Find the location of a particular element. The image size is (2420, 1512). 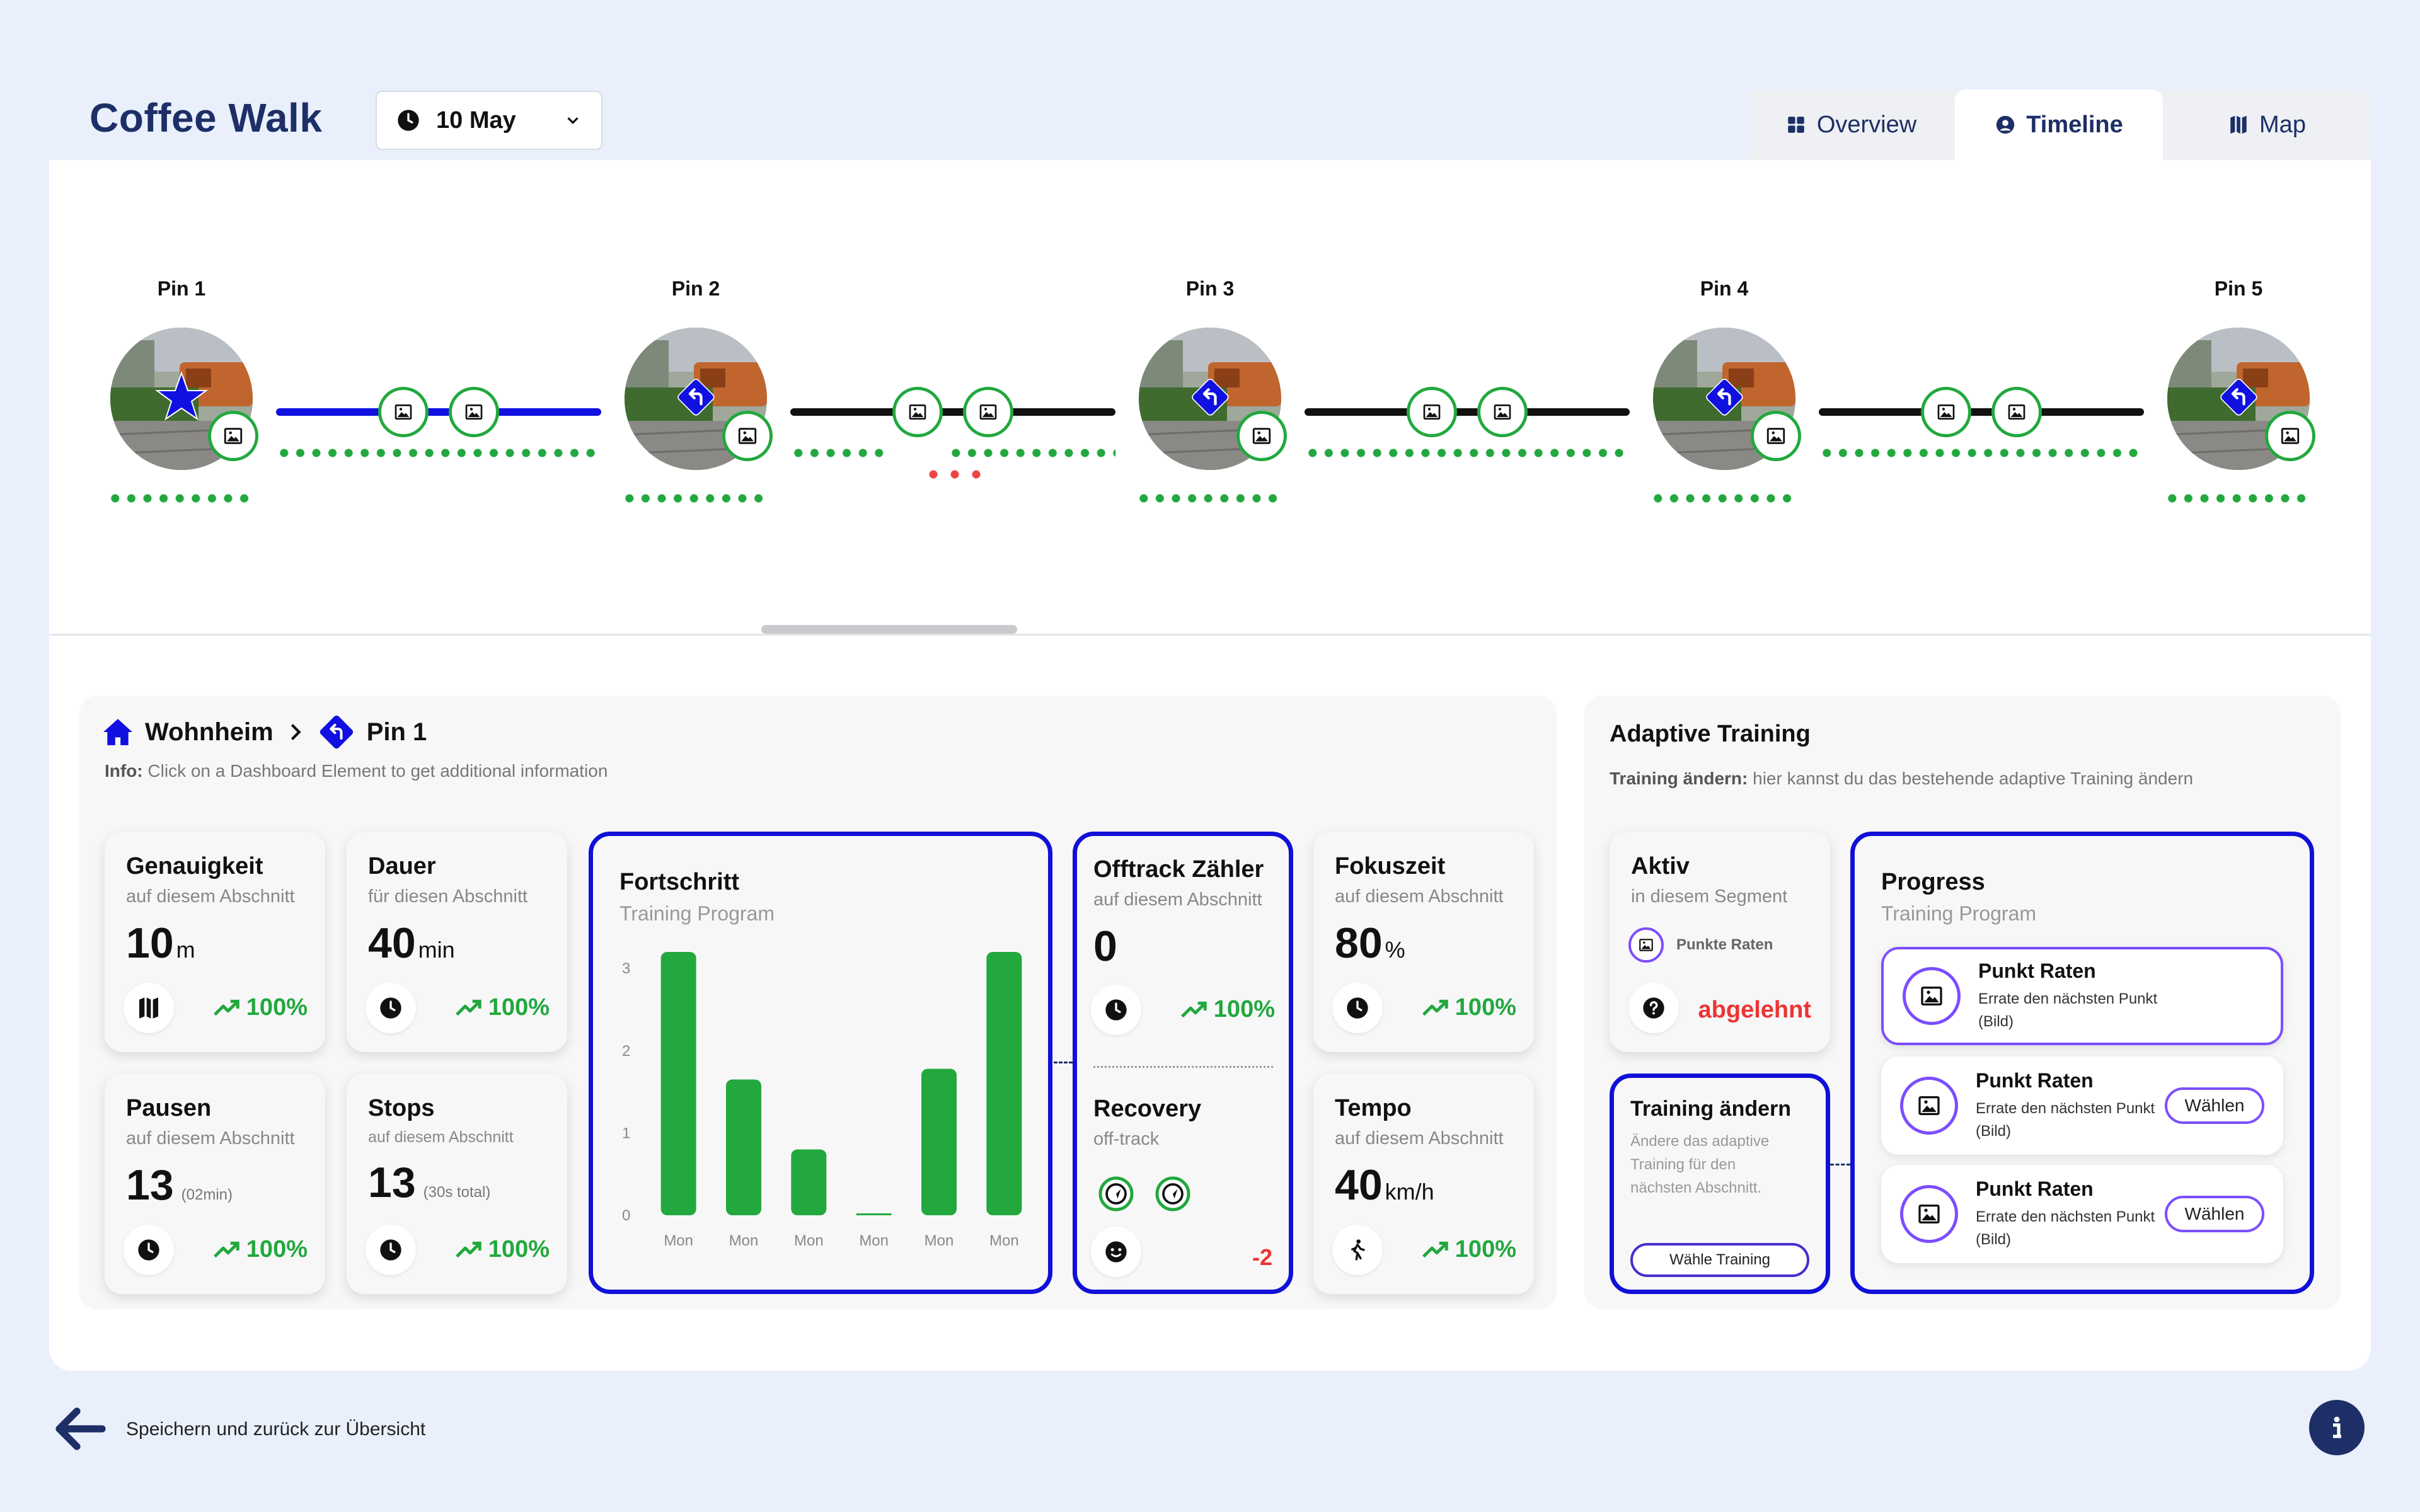

card-divider is located at coordinates (1183, 1067).